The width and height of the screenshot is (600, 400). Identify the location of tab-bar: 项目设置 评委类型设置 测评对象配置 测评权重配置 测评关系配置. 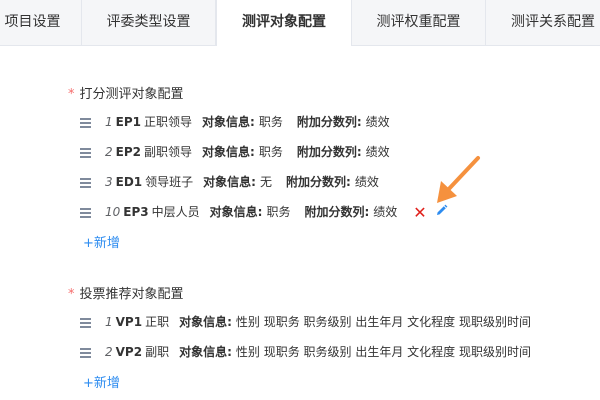
(300, 23).